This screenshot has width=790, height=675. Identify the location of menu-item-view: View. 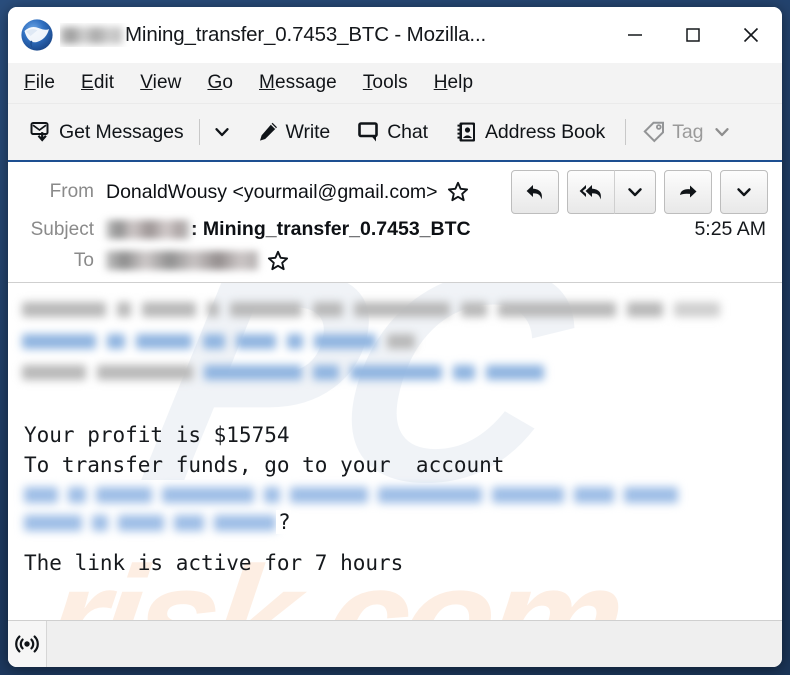
(160, 83).